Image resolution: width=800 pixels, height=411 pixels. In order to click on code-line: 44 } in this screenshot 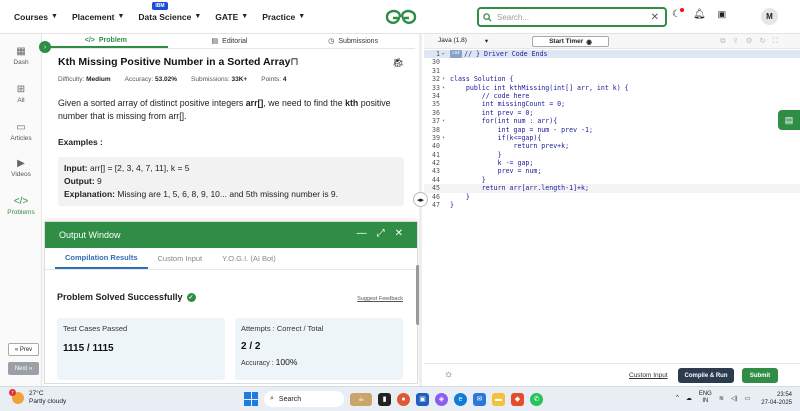, I will do `click(612, 180)`.